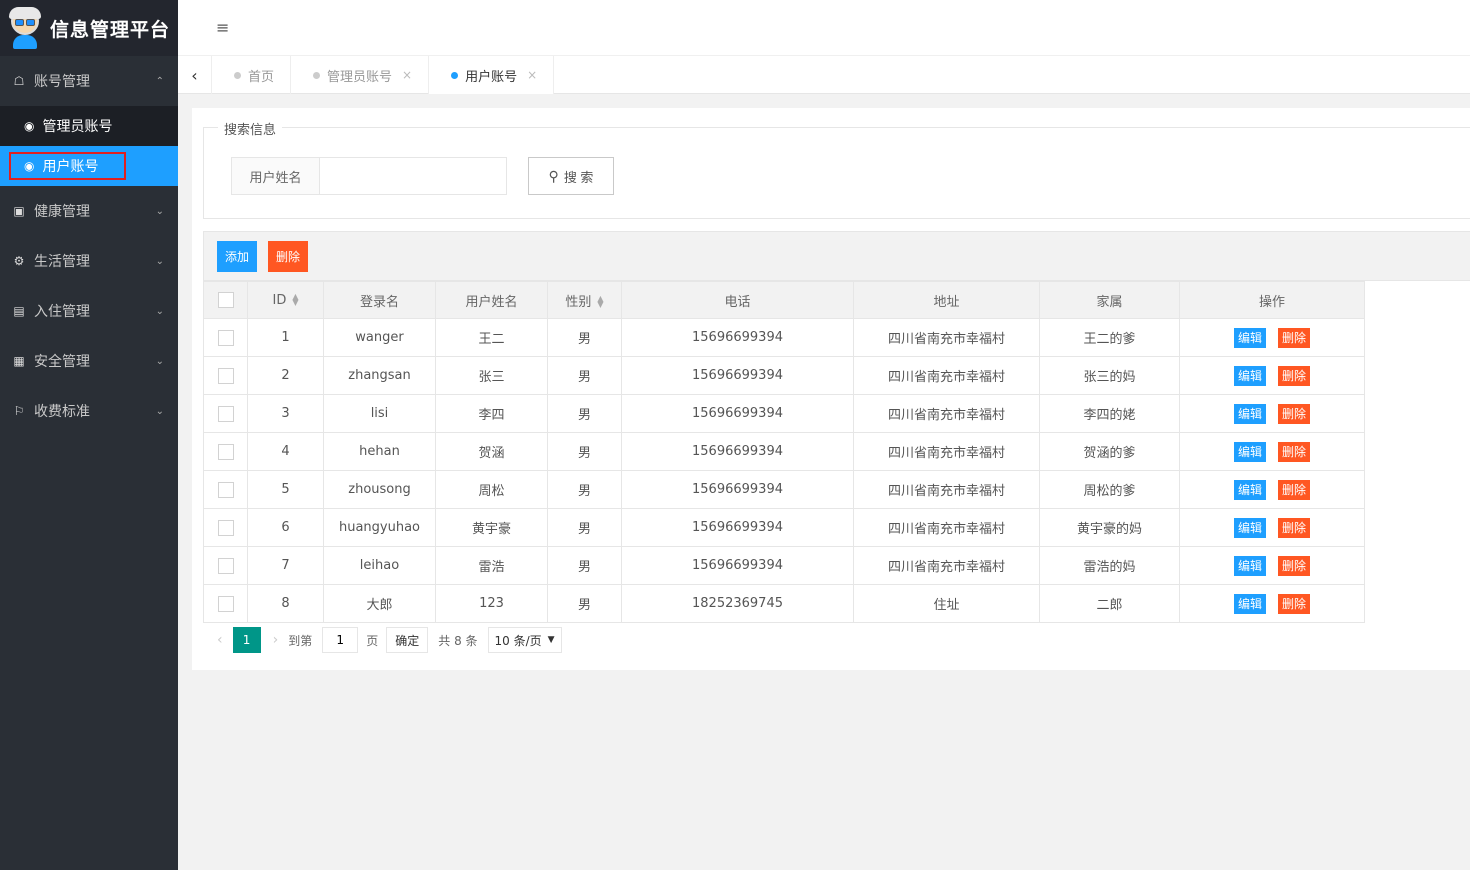 The height and width of the screenshot is (870, 1470). I want to click on sidebar-group-safety: ▦ 安全管理 ⌄, so click(89, 361).